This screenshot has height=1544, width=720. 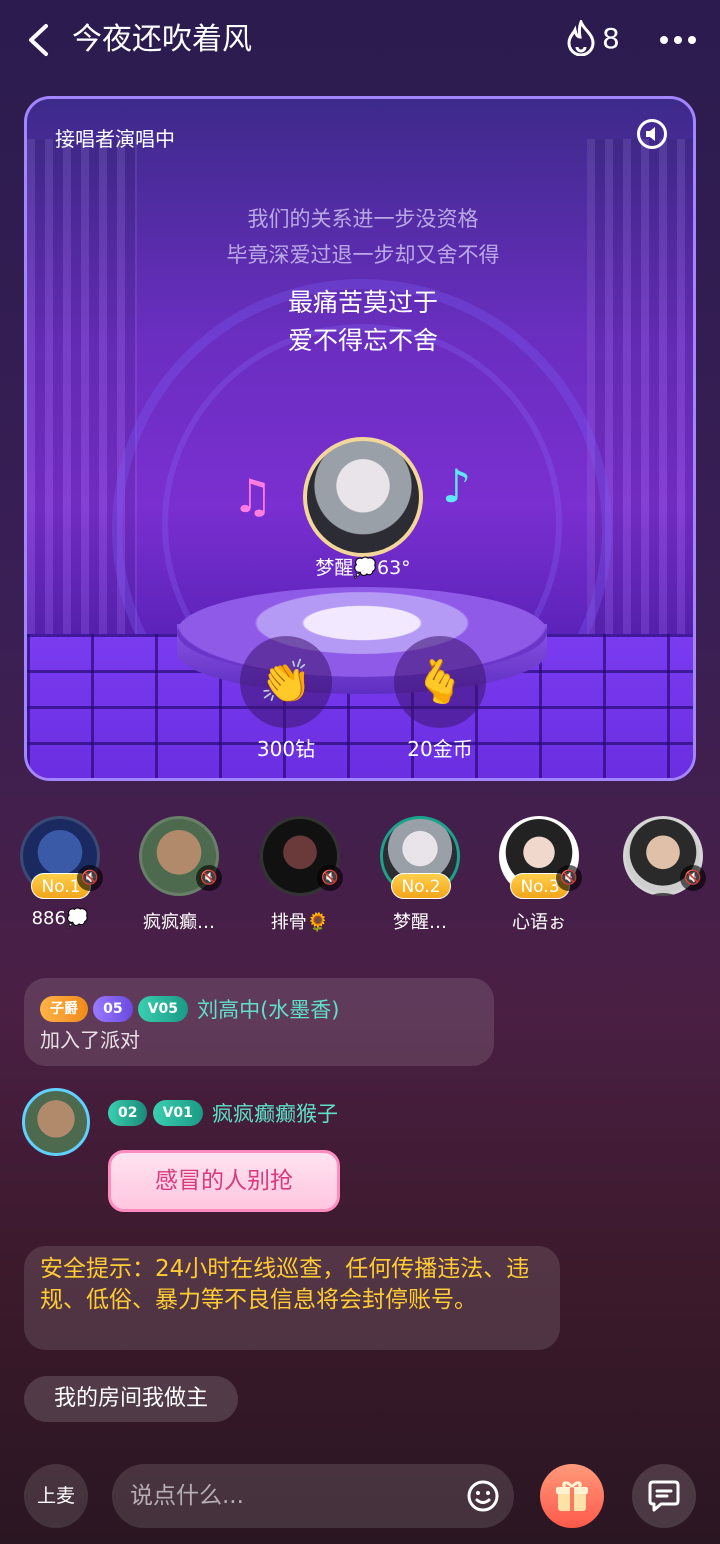 I want to click on avatar: No.2, so click(x=420, y=857).